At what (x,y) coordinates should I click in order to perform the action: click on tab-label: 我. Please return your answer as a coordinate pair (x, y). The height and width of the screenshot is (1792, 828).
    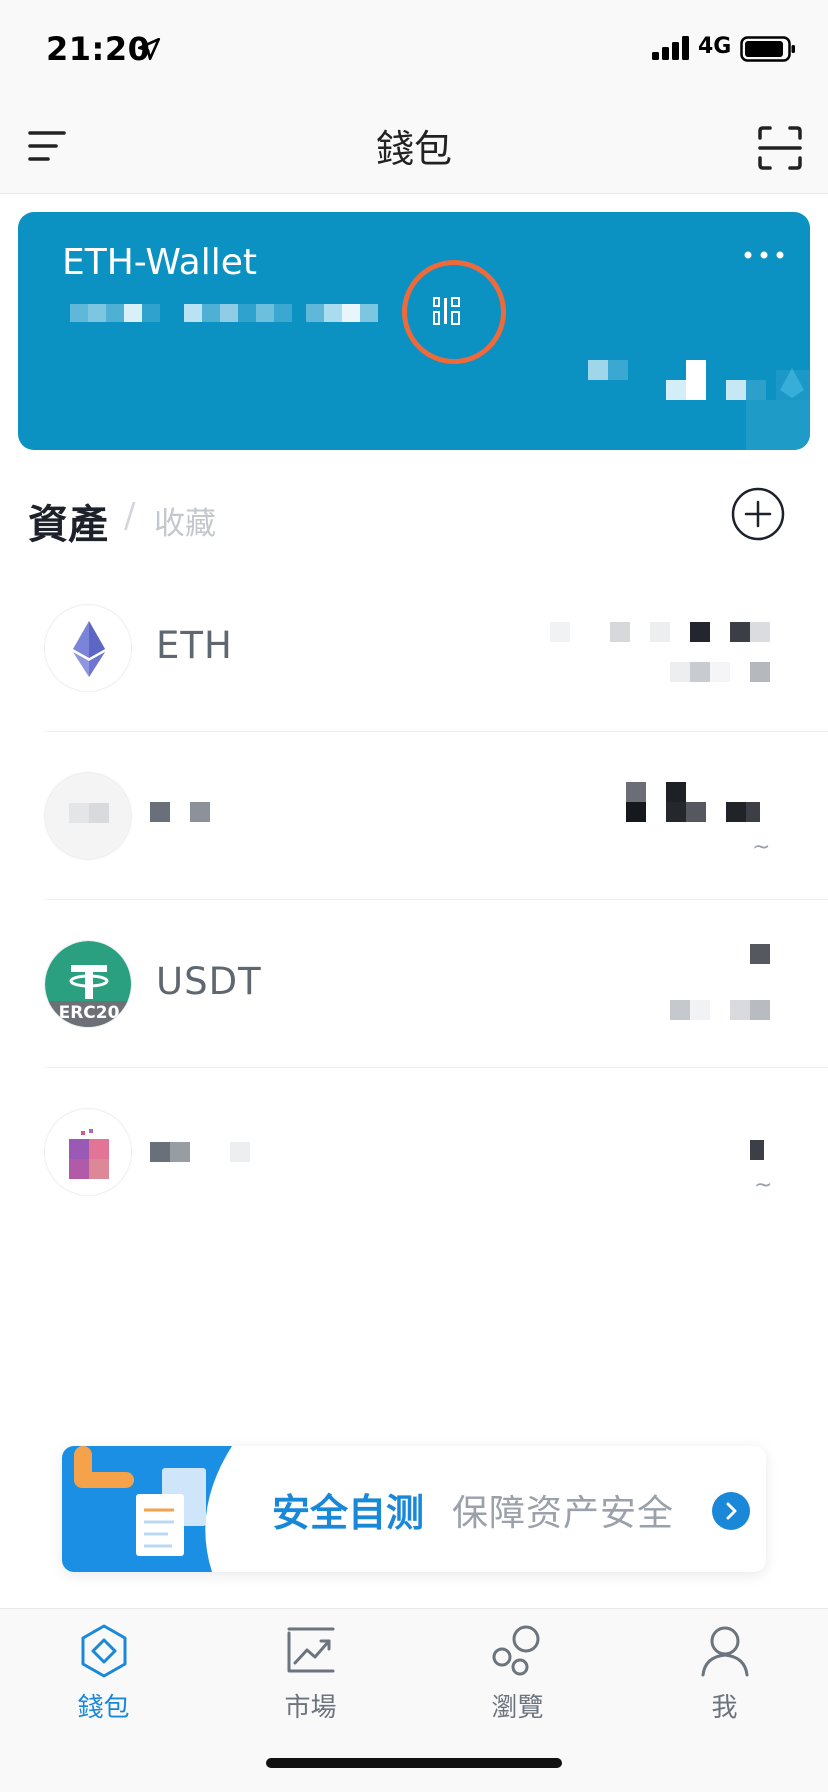
    Looking at the image, I should click on (724, 1708).